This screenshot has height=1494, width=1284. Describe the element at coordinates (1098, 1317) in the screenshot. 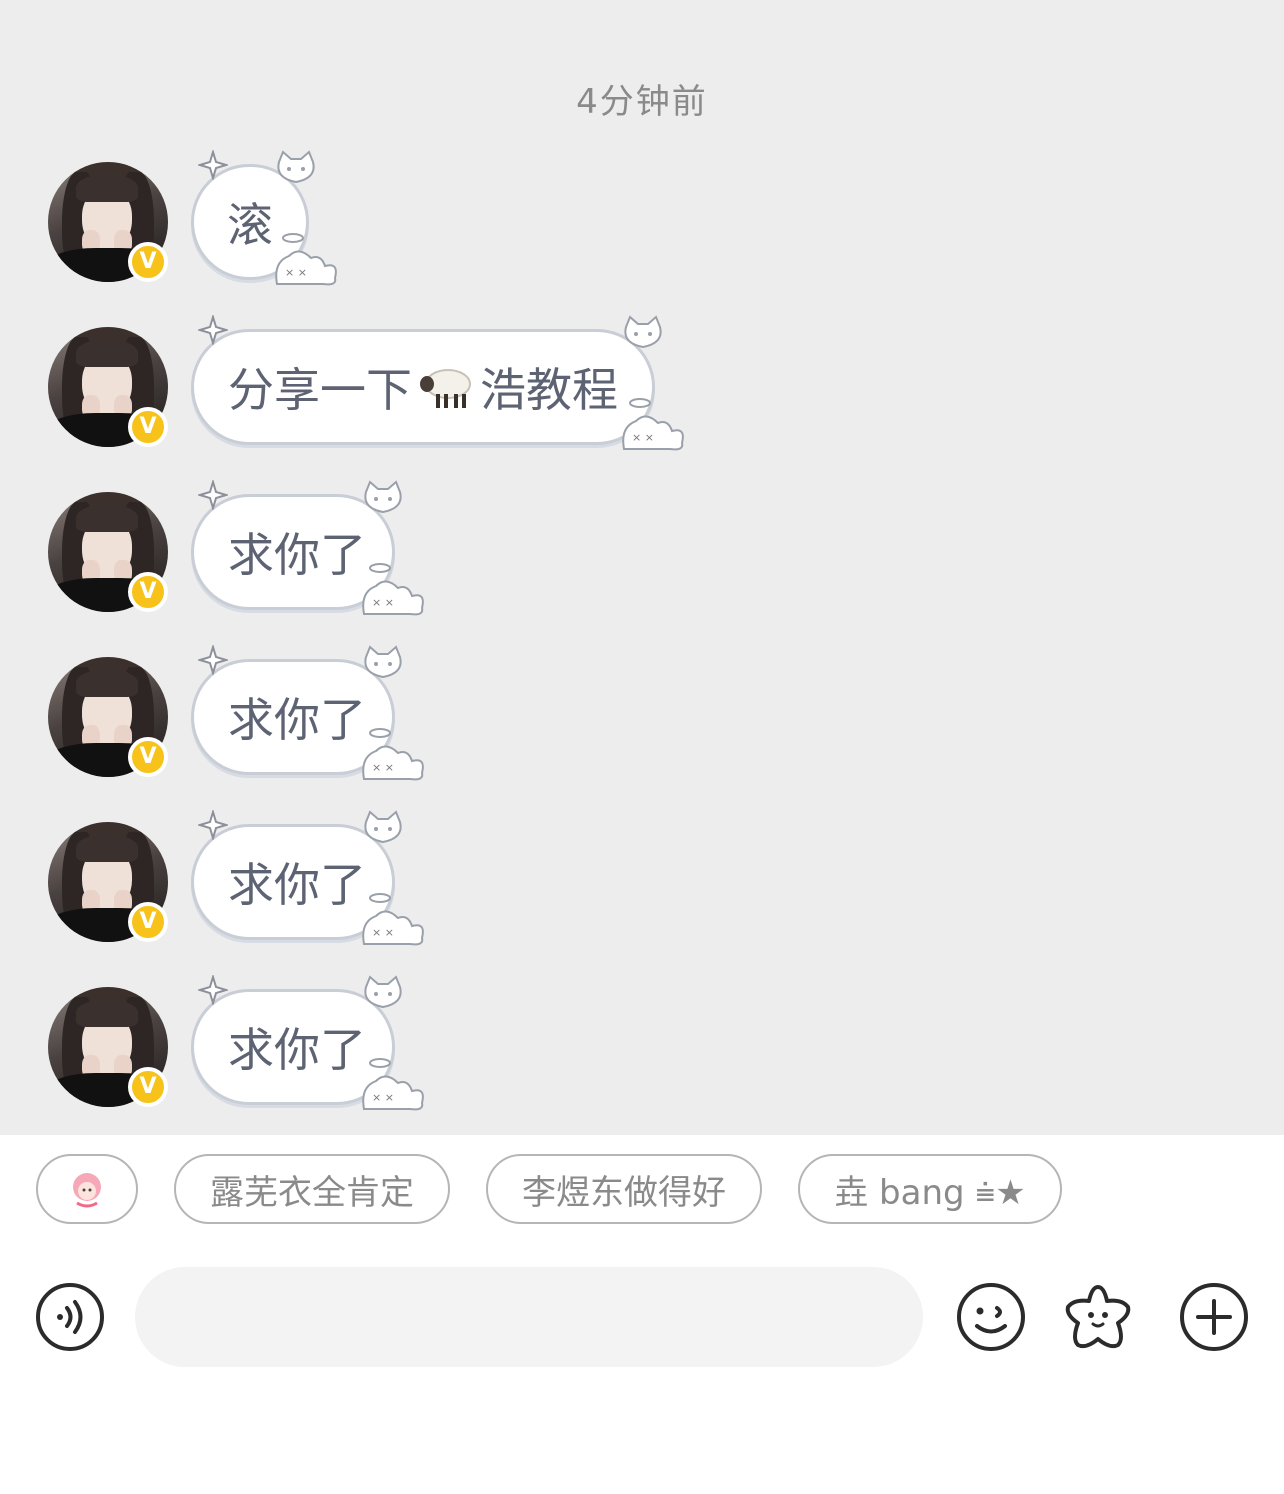

I see `sticker-star-icon` at that location.